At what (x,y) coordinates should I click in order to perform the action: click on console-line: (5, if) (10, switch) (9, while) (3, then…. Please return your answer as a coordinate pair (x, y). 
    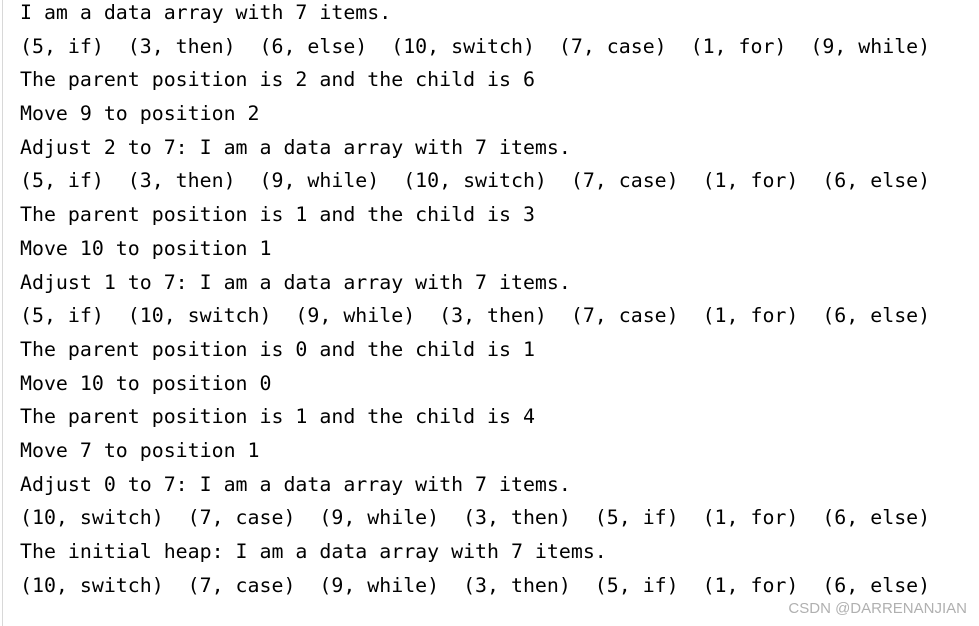
    Looking at the image, I should click on (475, 316).